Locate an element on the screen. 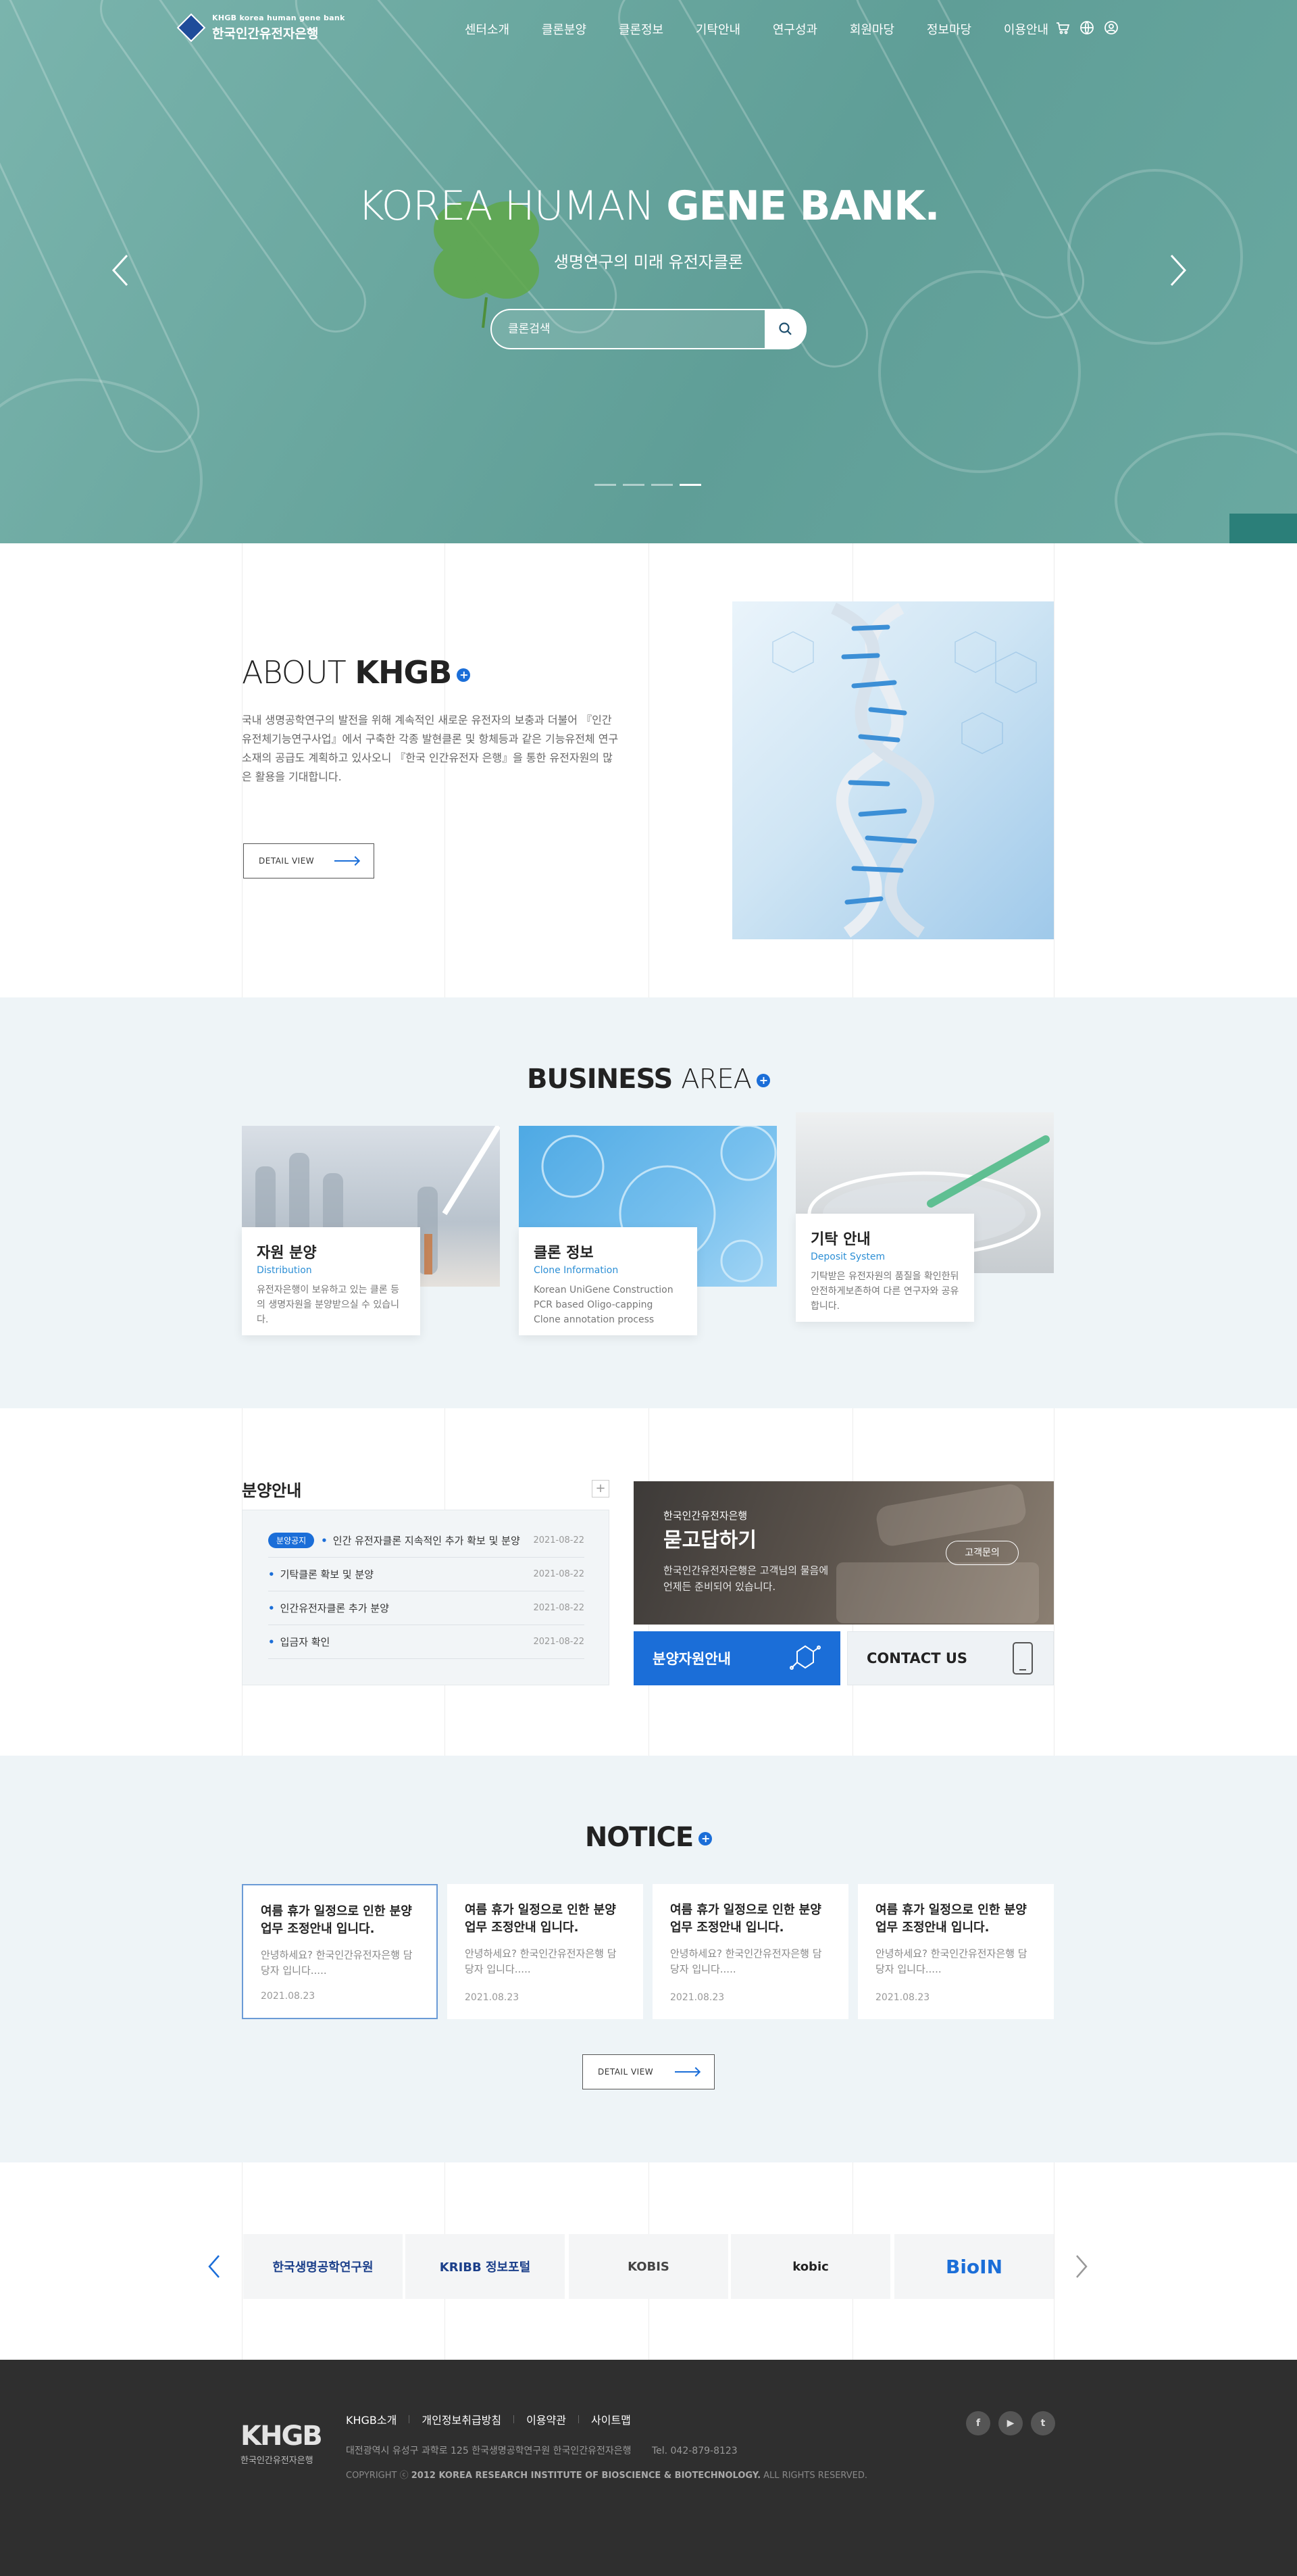 The image size is (1297, 2576). twitter-icon: t is located at coordinates (1043, 2423).